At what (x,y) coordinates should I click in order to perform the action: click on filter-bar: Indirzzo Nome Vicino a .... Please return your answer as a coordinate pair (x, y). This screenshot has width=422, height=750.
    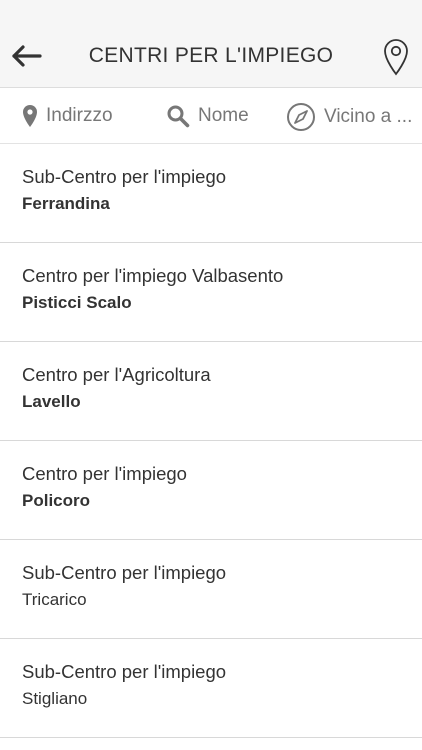
    Looking at the image, I should click on (211, 116).